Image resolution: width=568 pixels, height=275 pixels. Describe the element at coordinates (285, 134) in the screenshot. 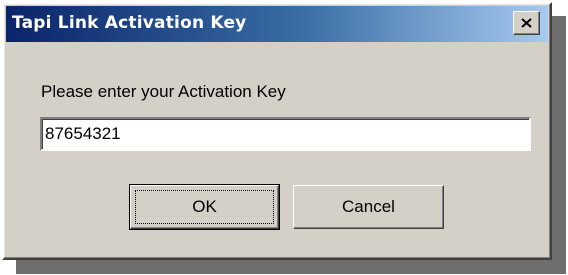

I see `activation-key-input` at that location.